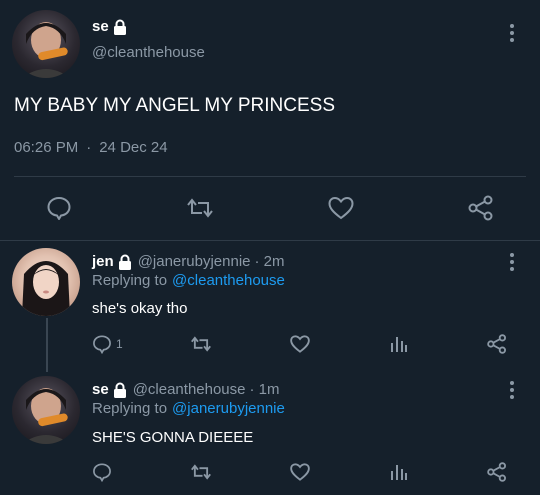 This screenshot has height=495, width=540. I want to click on tweet-date: 24 Dec 24, so click(133, 147).